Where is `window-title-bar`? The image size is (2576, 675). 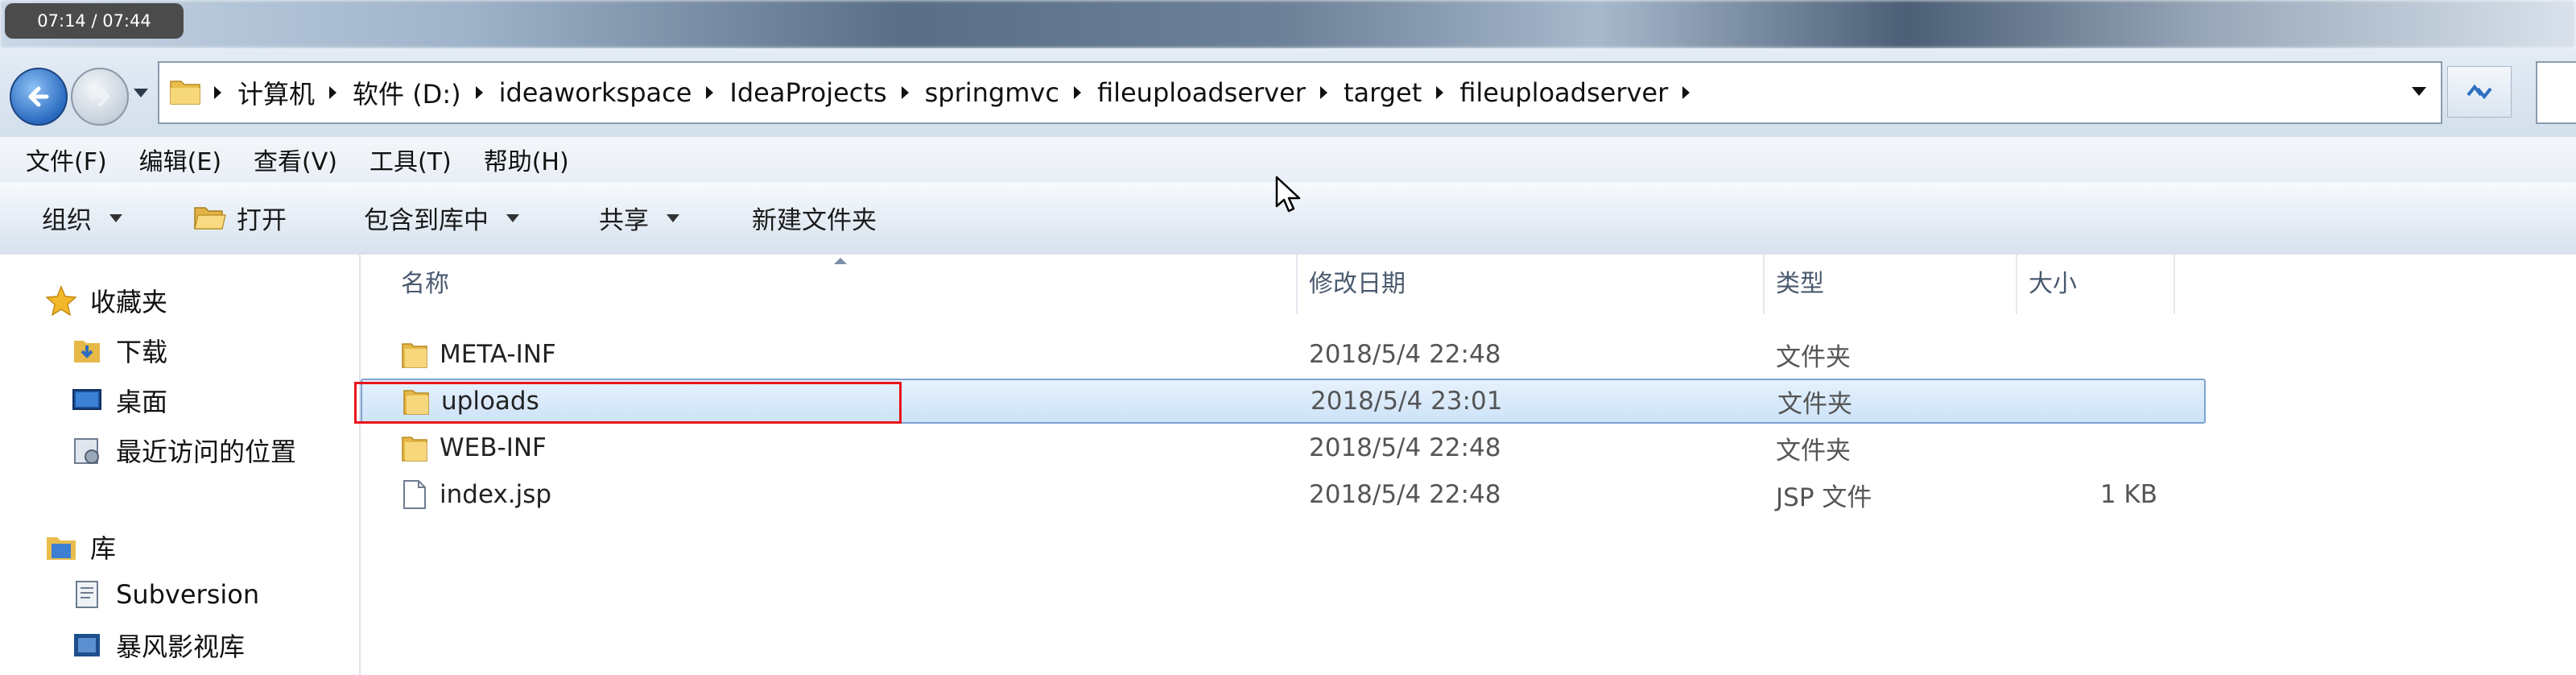
window-title-bar is located at coordinates (1288, 24).